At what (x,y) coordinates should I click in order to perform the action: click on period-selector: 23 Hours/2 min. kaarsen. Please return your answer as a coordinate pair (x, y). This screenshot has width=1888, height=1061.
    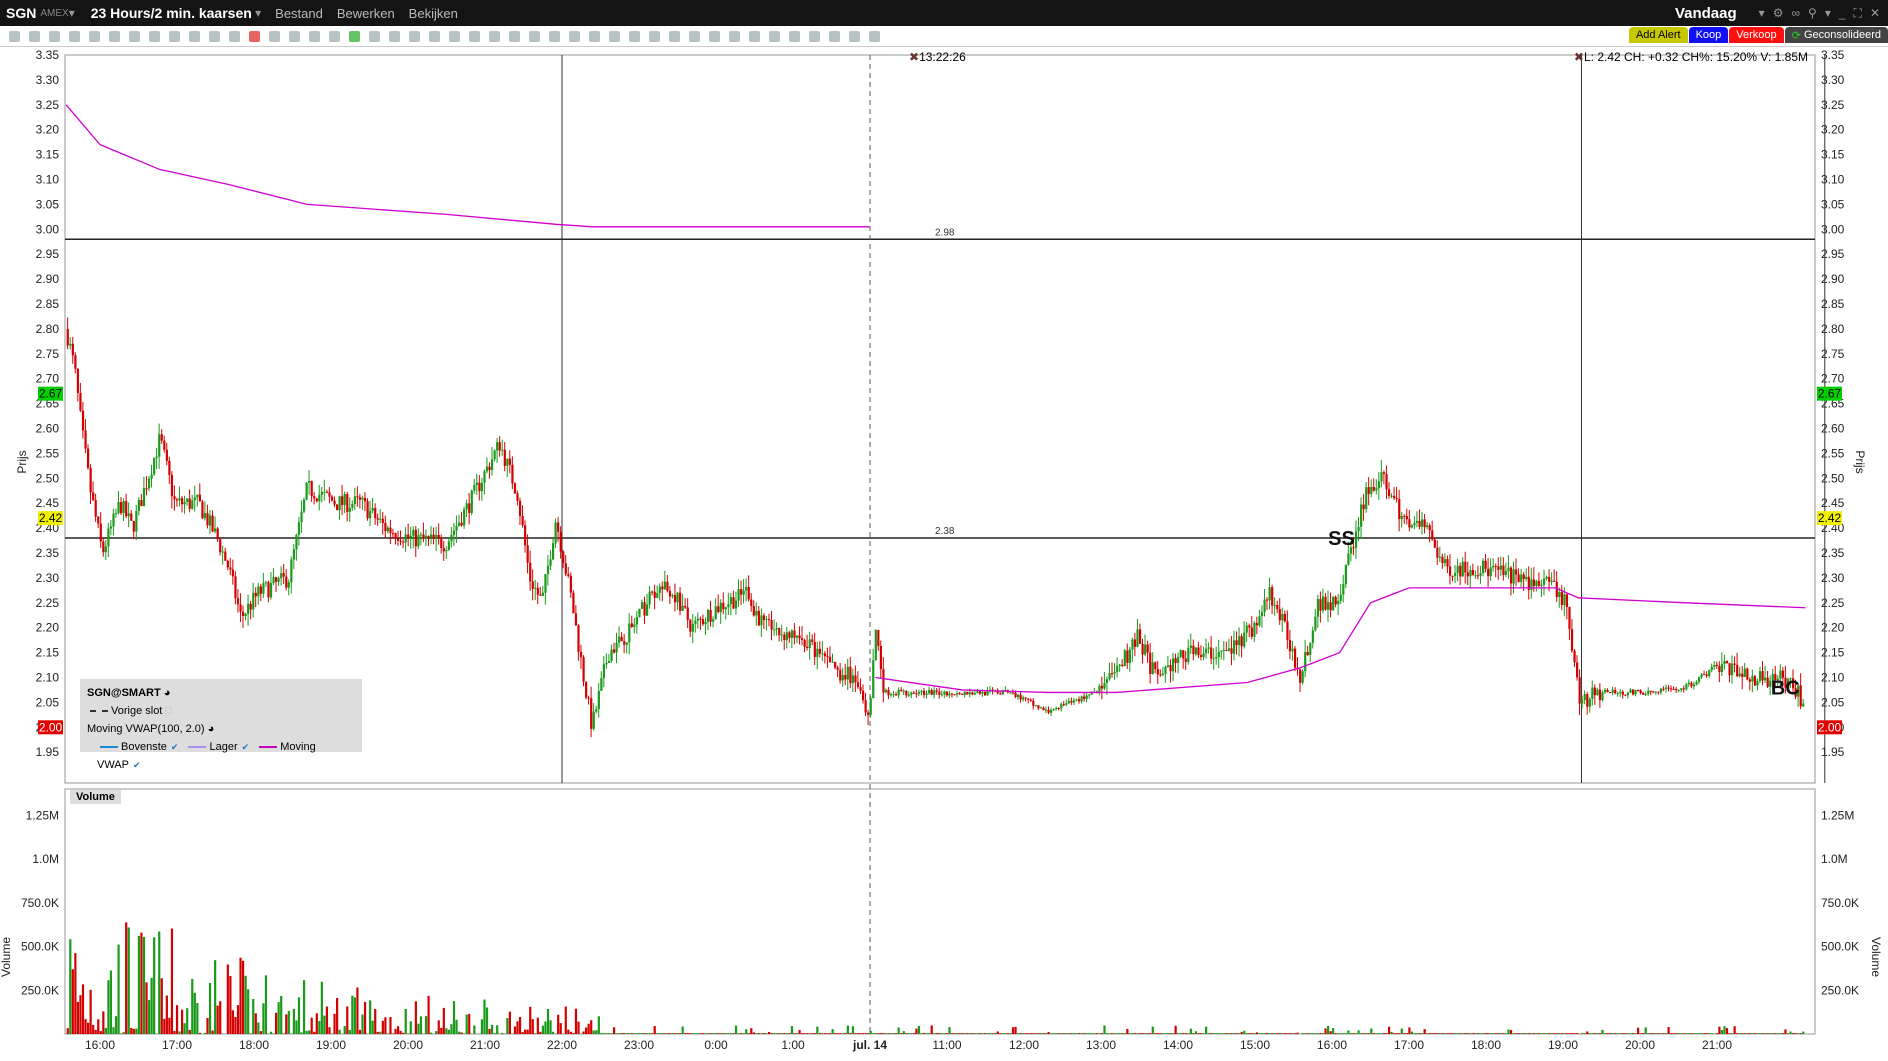
    Looking at the image, I should click on (171, 13).